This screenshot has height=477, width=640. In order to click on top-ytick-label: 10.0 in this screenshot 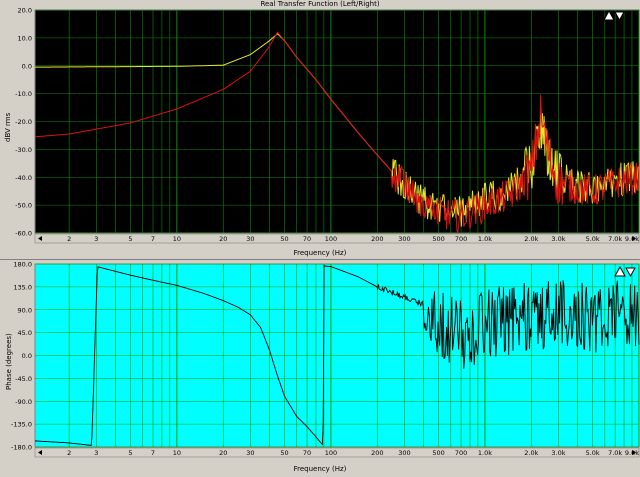, I will do `click(25, 38)`.